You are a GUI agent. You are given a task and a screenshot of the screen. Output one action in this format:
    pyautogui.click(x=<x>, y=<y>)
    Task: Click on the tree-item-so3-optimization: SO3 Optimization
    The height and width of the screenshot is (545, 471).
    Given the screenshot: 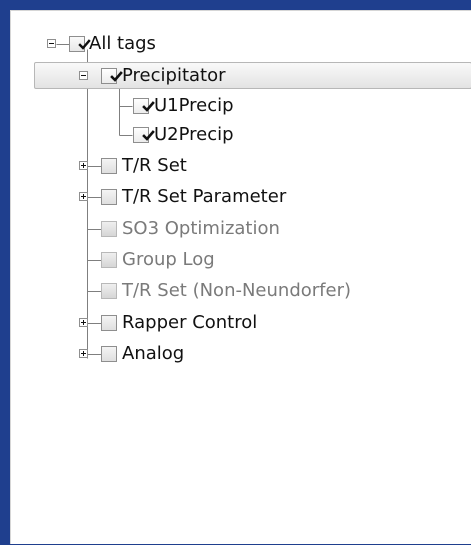 What is the action you would take?
    pyautogui.click(x=241, y=229)
    